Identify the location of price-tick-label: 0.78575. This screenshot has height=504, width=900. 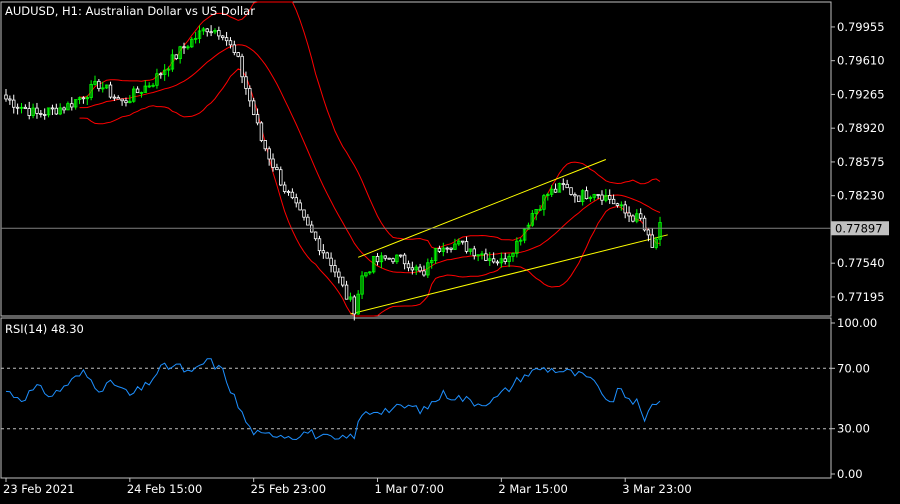
(861, 162).